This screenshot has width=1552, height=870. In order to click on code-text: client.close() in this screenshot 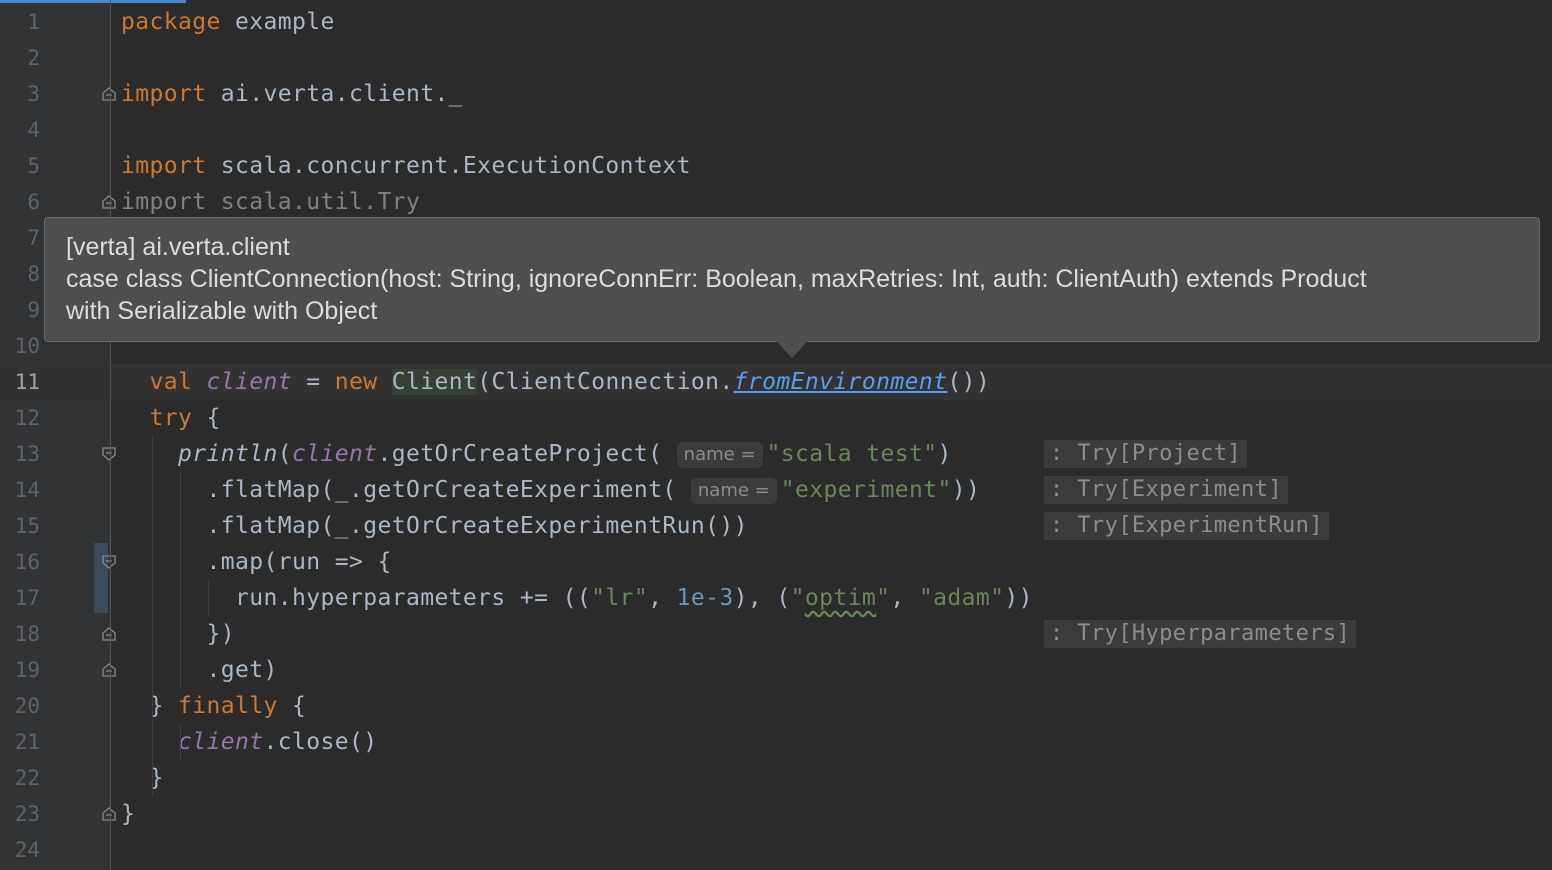, I will do `click(249, 742)`.